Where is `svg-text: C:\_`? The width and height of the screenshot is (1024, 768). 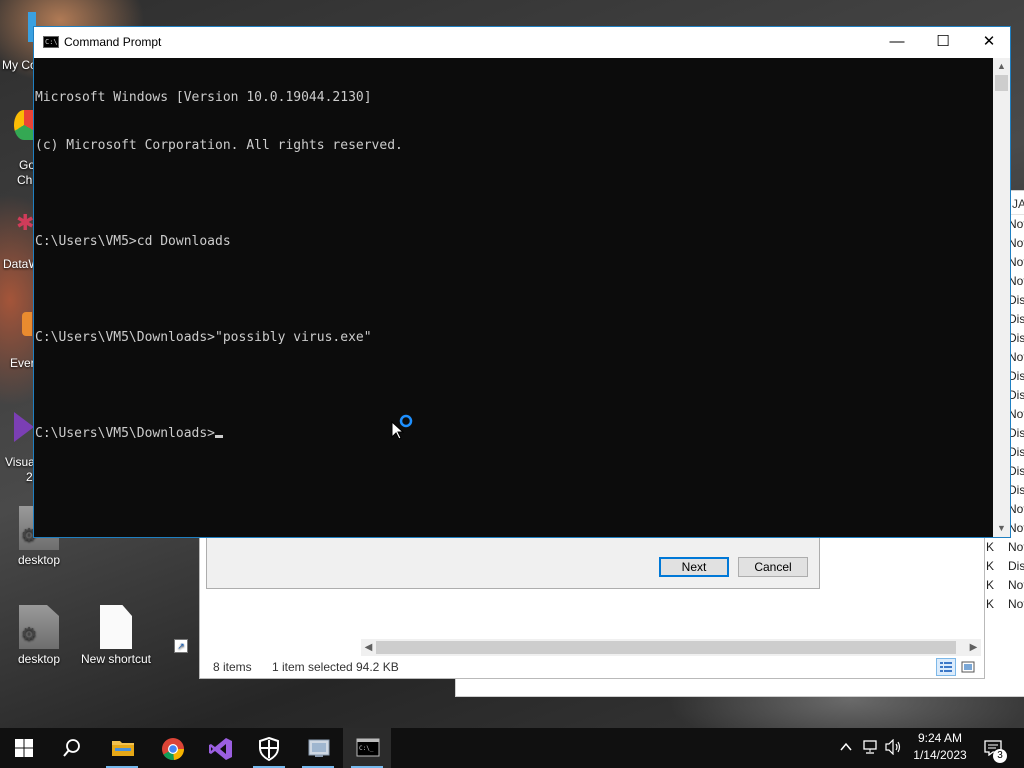 svg-text: C:\_ is located at coordinates (366, 748).